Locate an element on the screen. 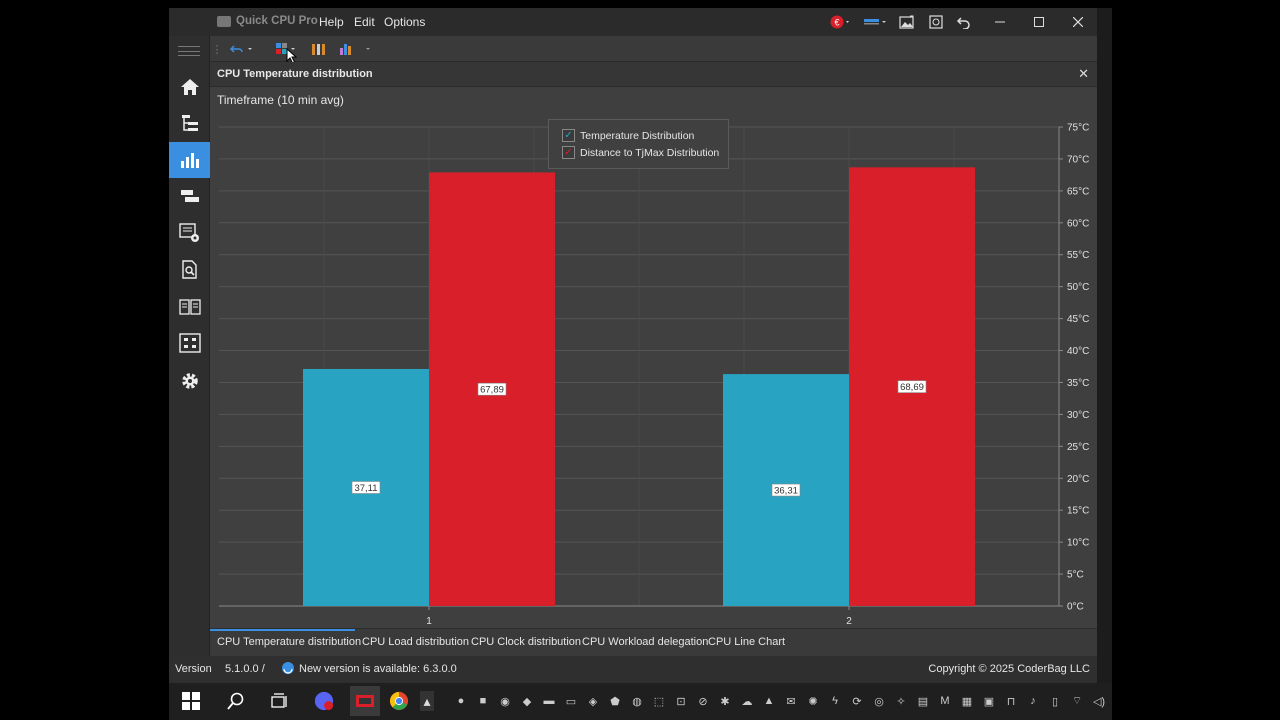  y-tick-label: 30°C is located at coordinates (1078, 415).